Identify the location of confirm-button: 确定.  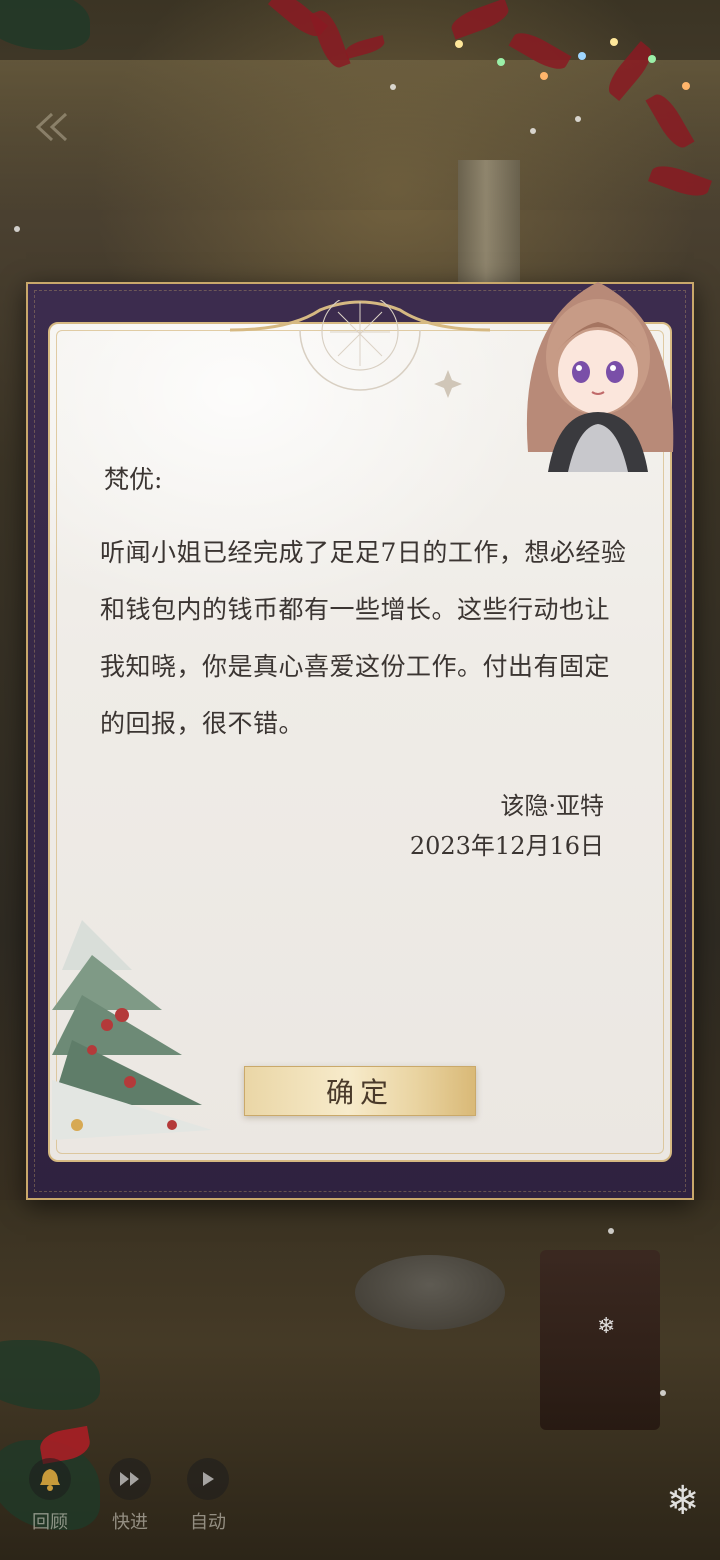
(360, 1091).